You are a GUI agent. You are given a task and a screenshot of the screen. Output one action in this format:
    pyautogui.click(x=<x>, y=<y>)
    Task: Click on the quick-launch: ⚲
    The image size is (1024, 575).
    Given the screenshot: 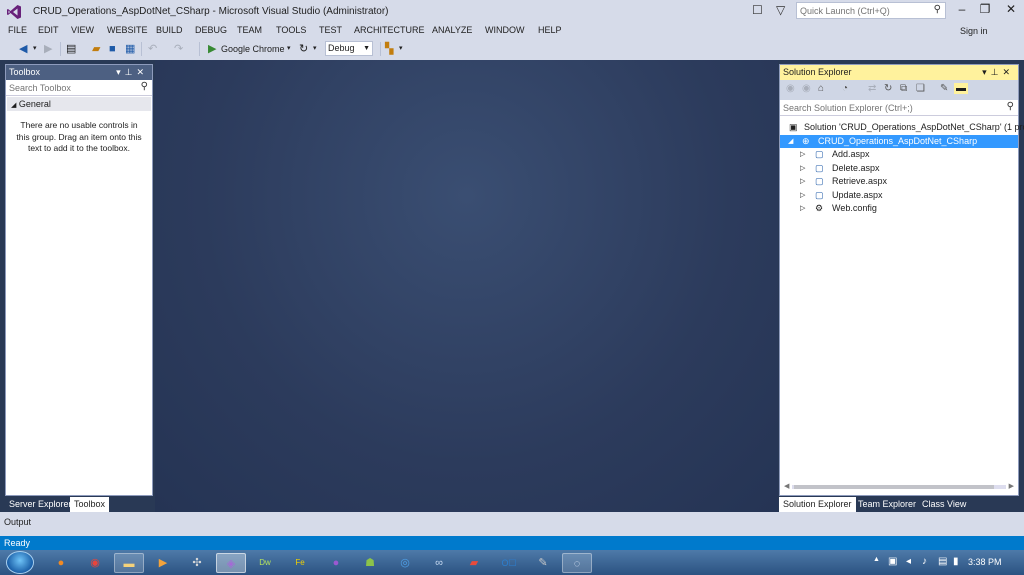 What is the action you would take?
    pyautogui.click(x=871, y=10)
    